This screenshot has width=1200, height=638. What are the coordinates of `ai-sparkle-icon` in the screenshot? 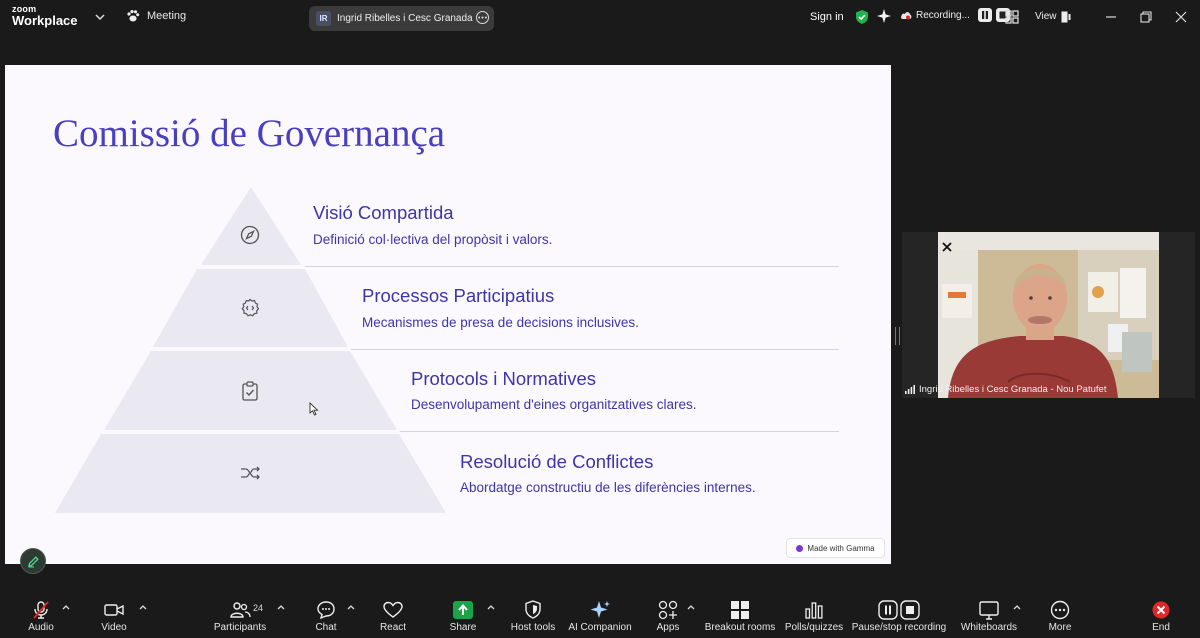 It's located at (600, 609).